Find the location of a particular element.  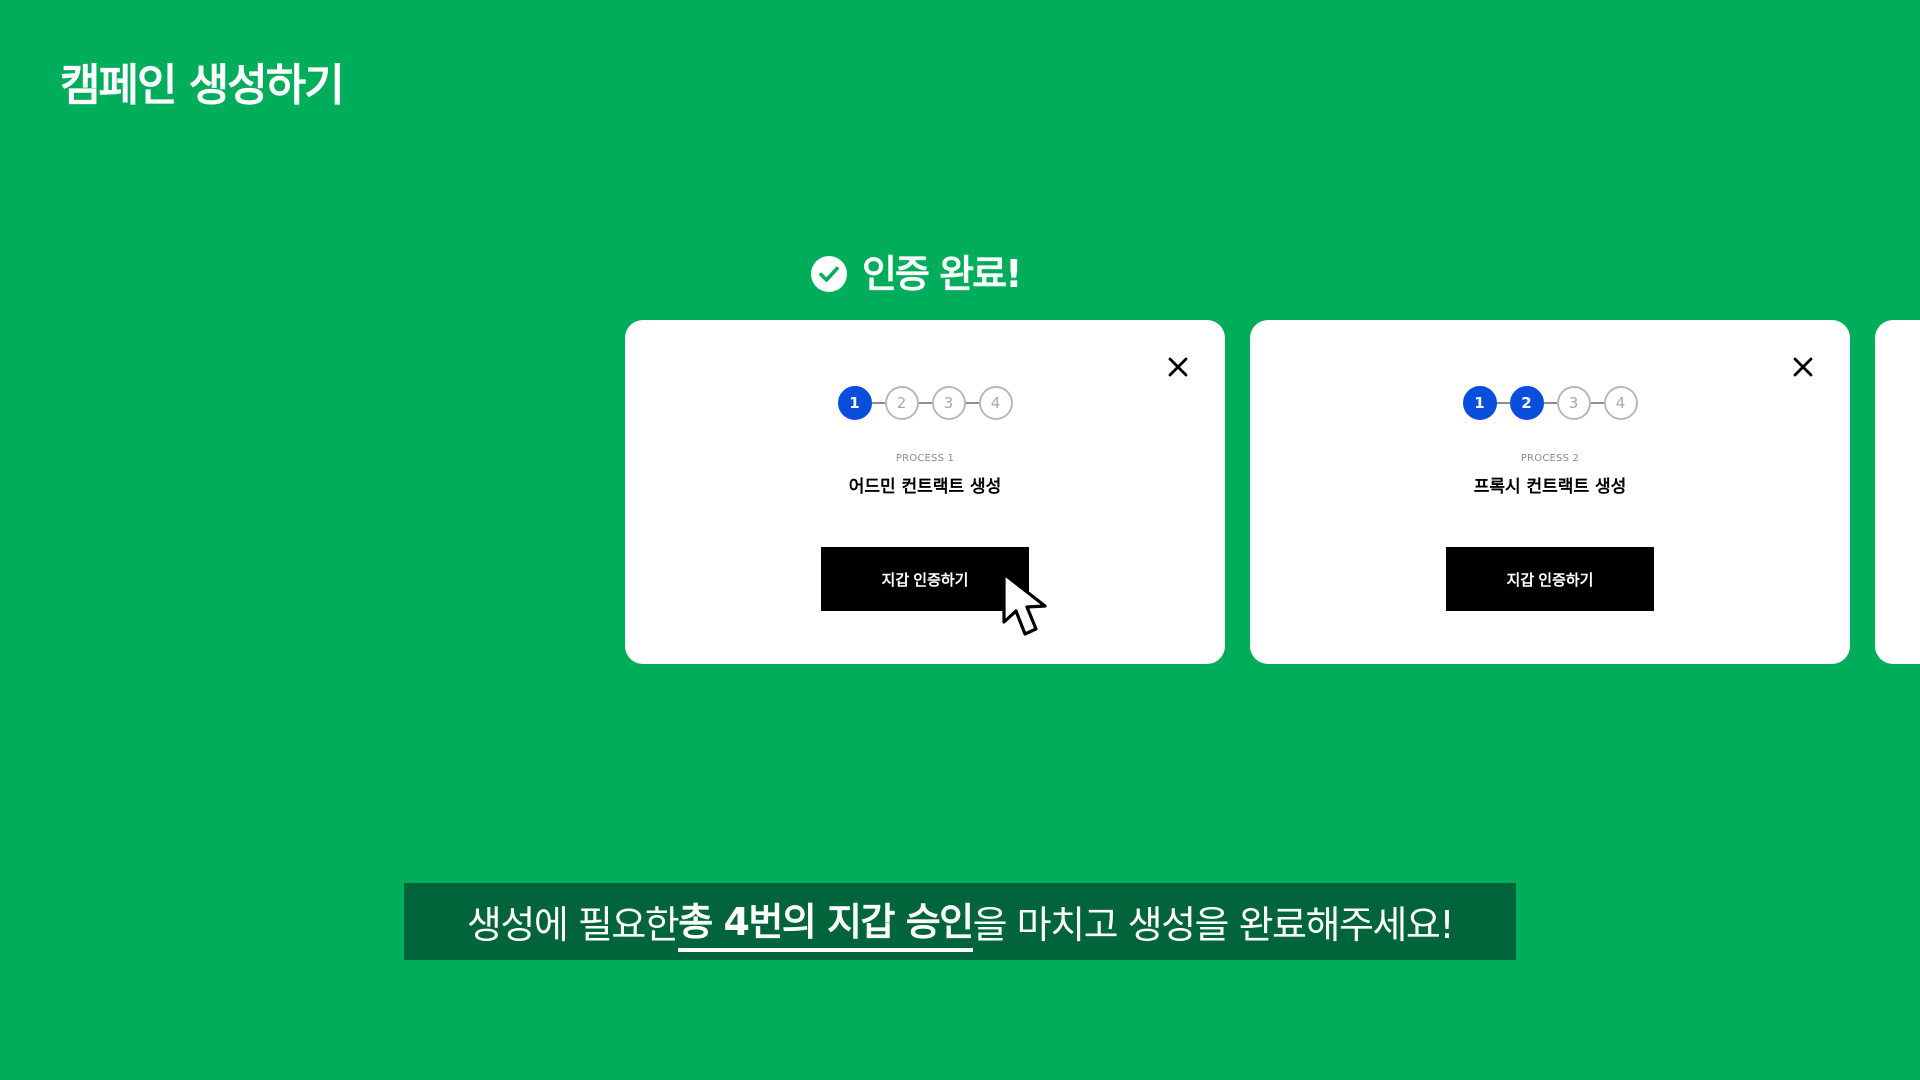

process-label: PROCESS 1 is located at coordinates (925, 458).